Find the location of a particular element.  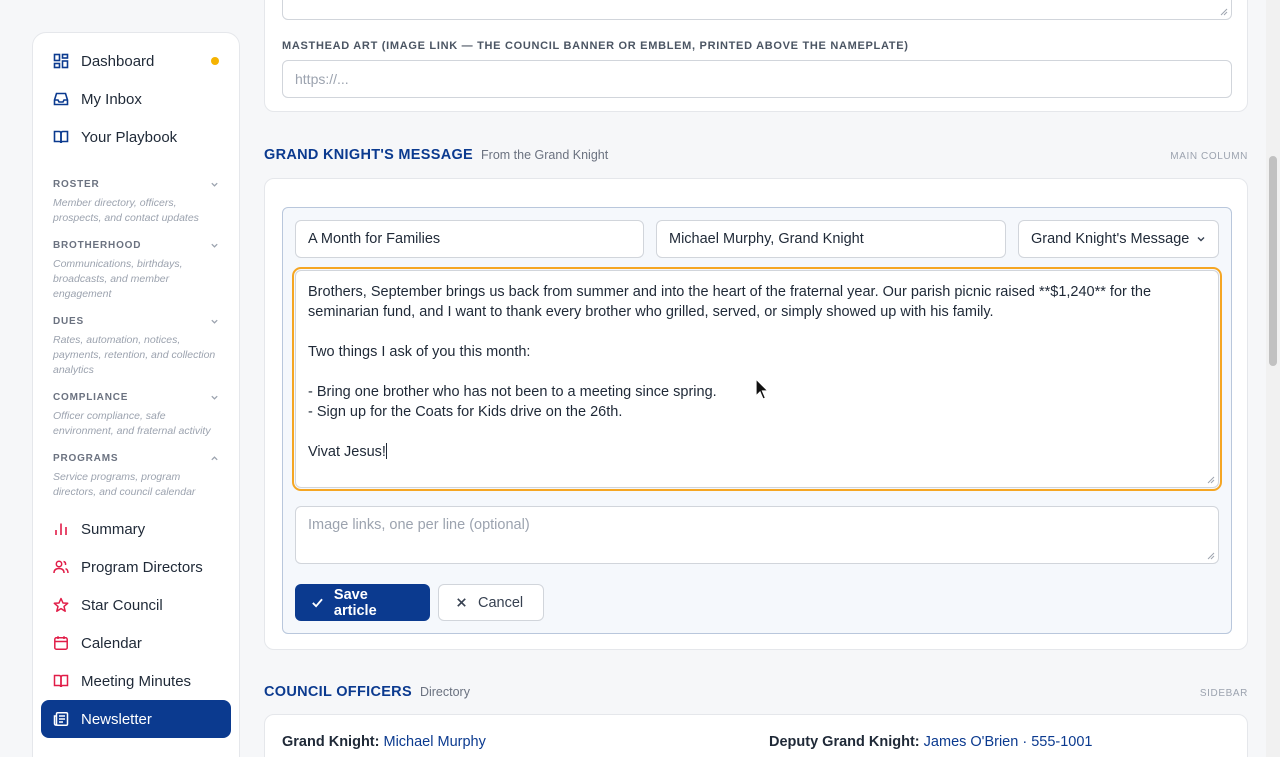

officer-value: James O'Brien · 555-1001 is located at coordinates (1008, 742).